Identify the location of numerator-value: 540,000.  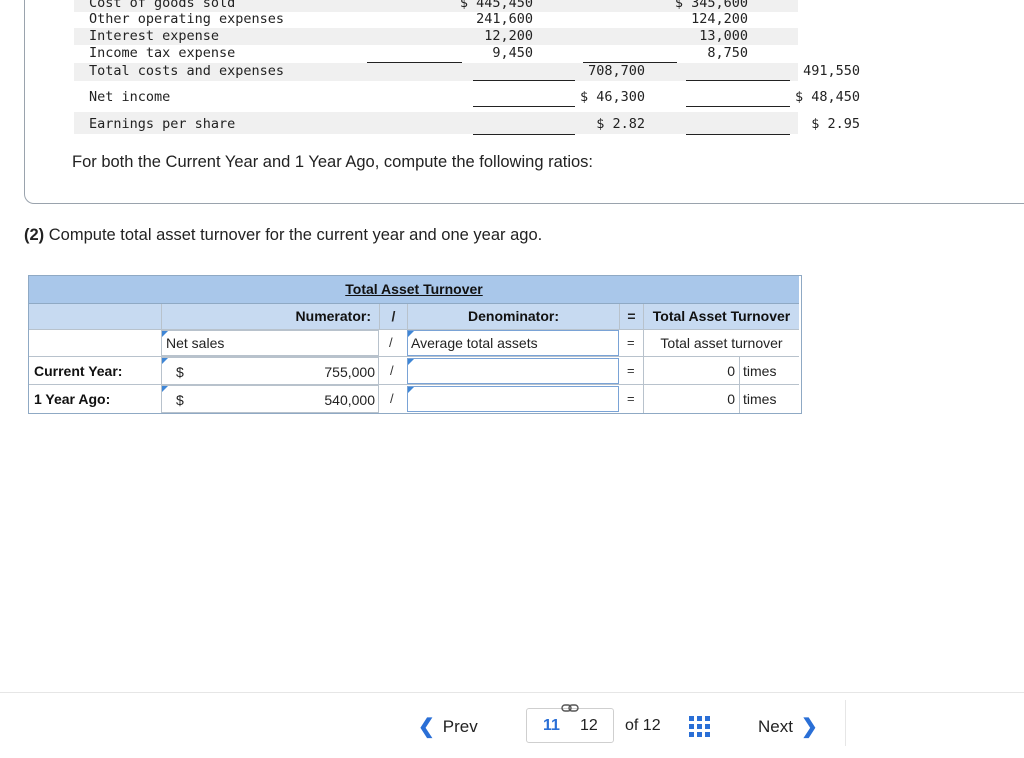
(349, 400).